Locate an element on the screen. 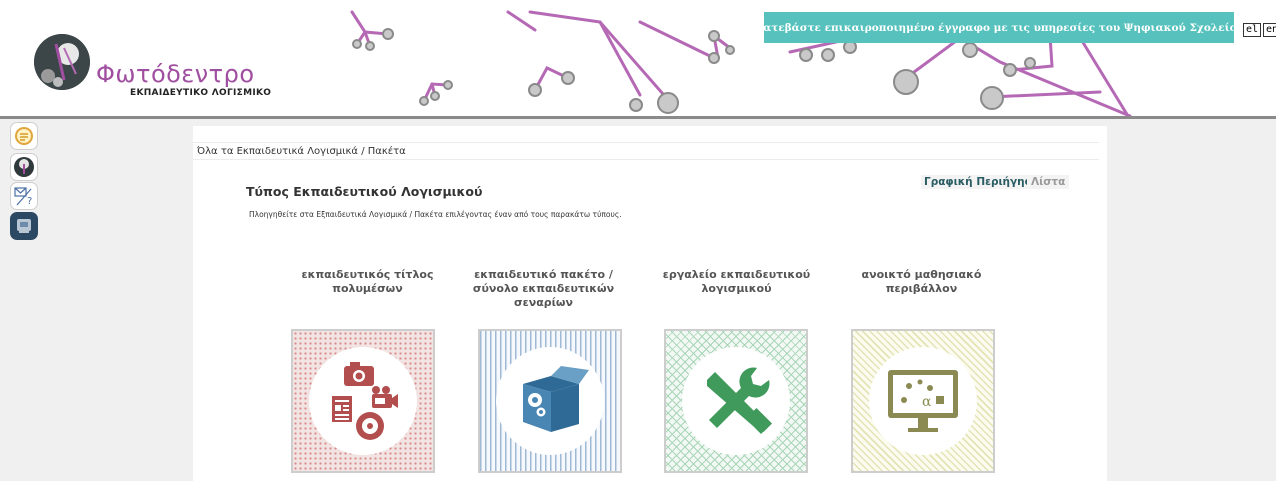  multimedia-icon is located at coordinates (363, 401).